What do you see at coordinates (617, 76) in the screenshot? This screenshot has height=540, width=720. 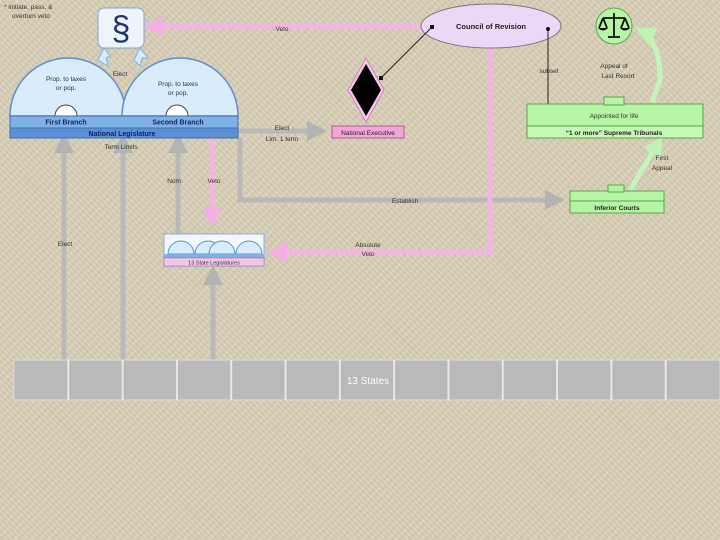 I see `appeal-last-resort-label-line2: Last Resort` at bounding box center [617, 76].